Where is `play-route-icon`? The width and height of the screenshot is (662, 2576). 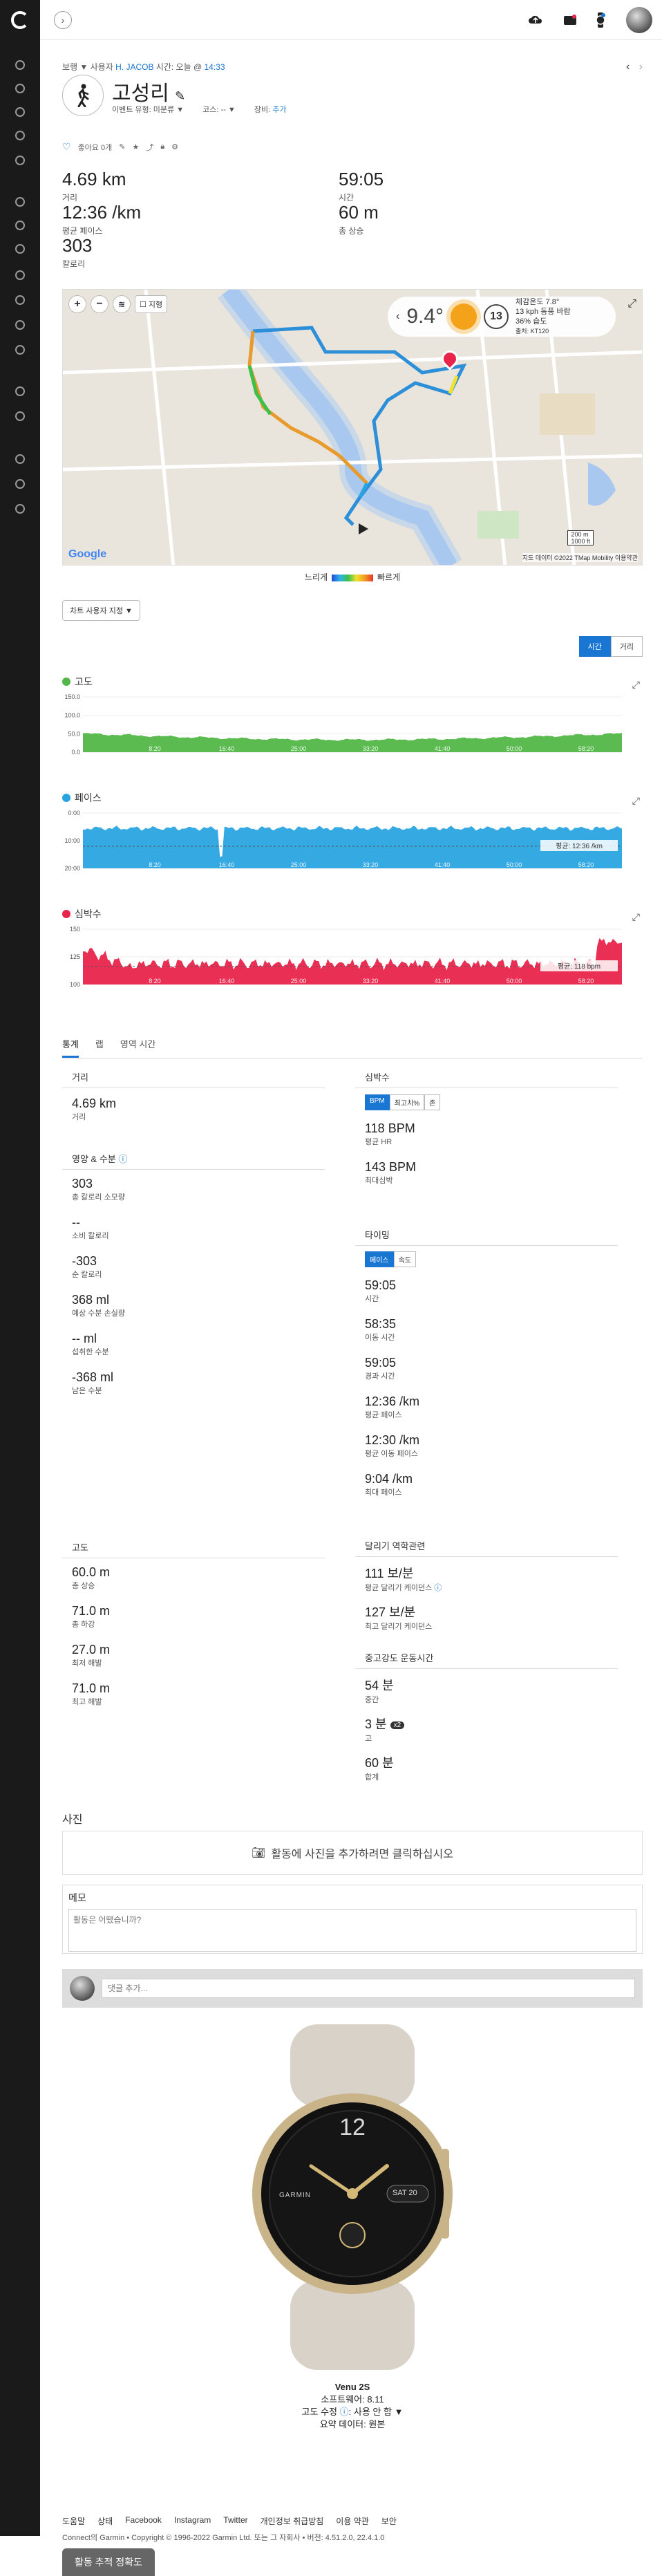
play-route-icon is located at coordinates (363, 528).